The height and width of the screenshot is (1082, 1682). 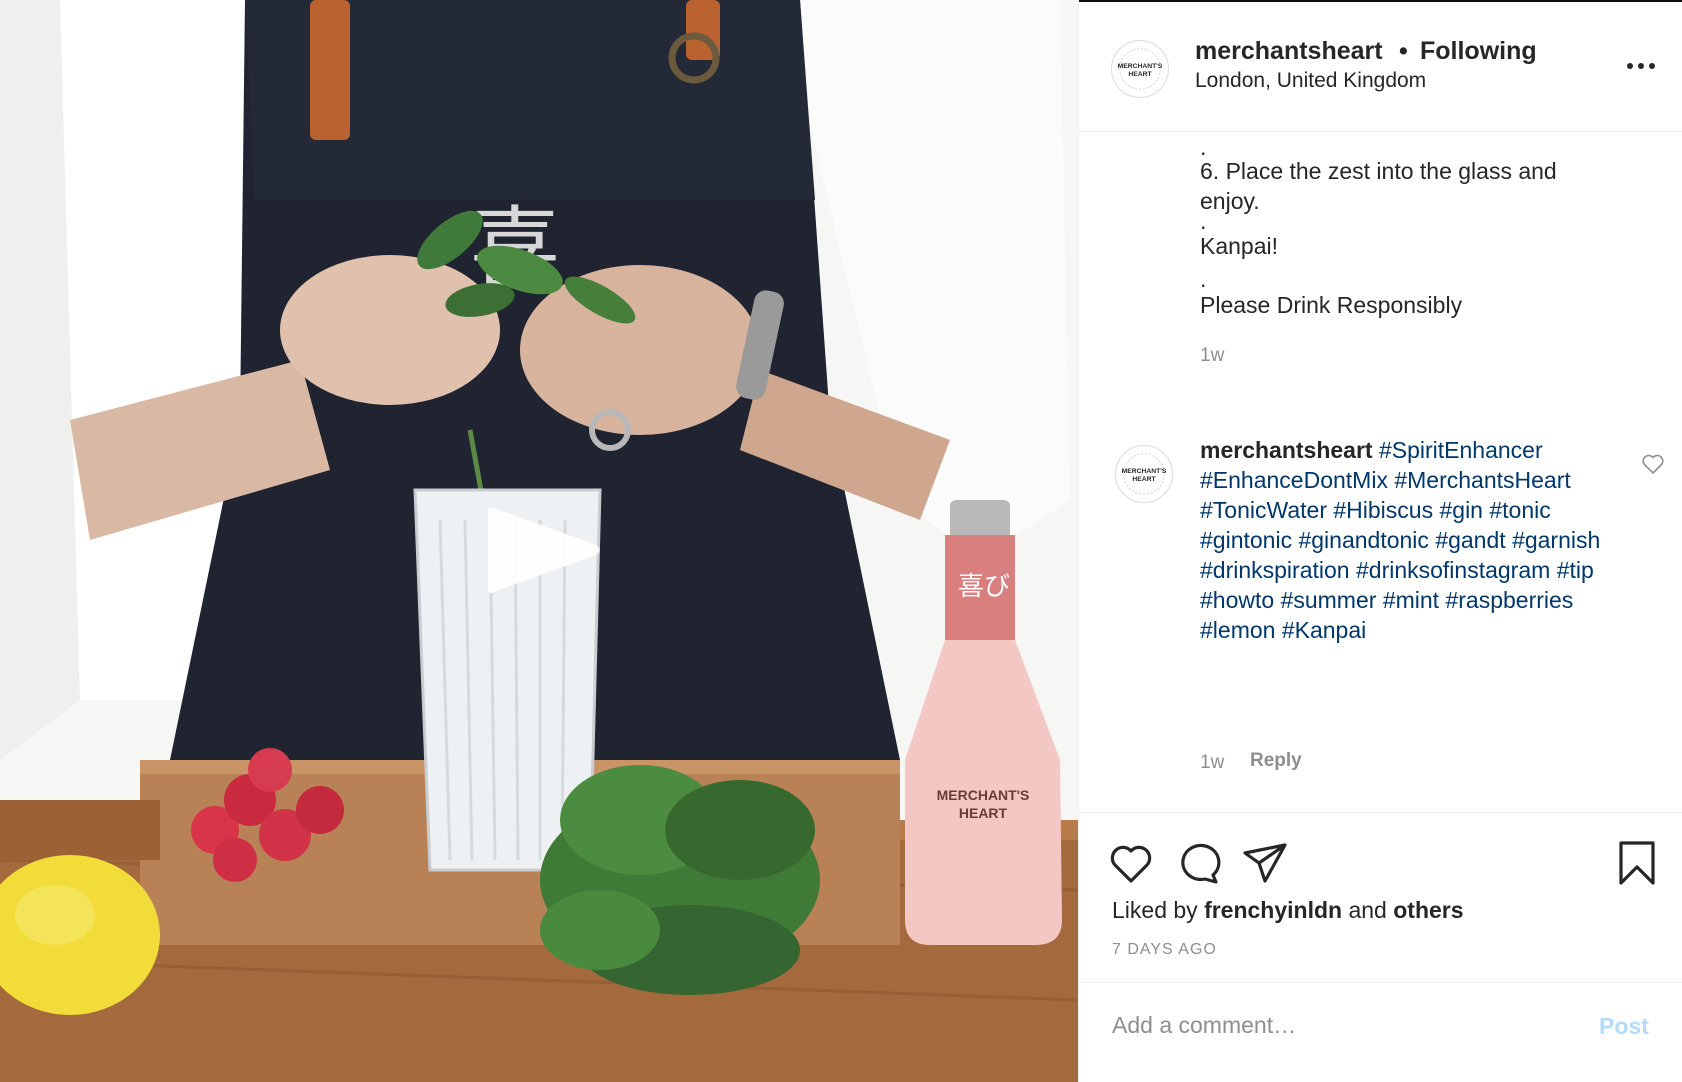 I want to click on hashtag-link: #EnhanceDontMix, so click(x=1294, y=480).